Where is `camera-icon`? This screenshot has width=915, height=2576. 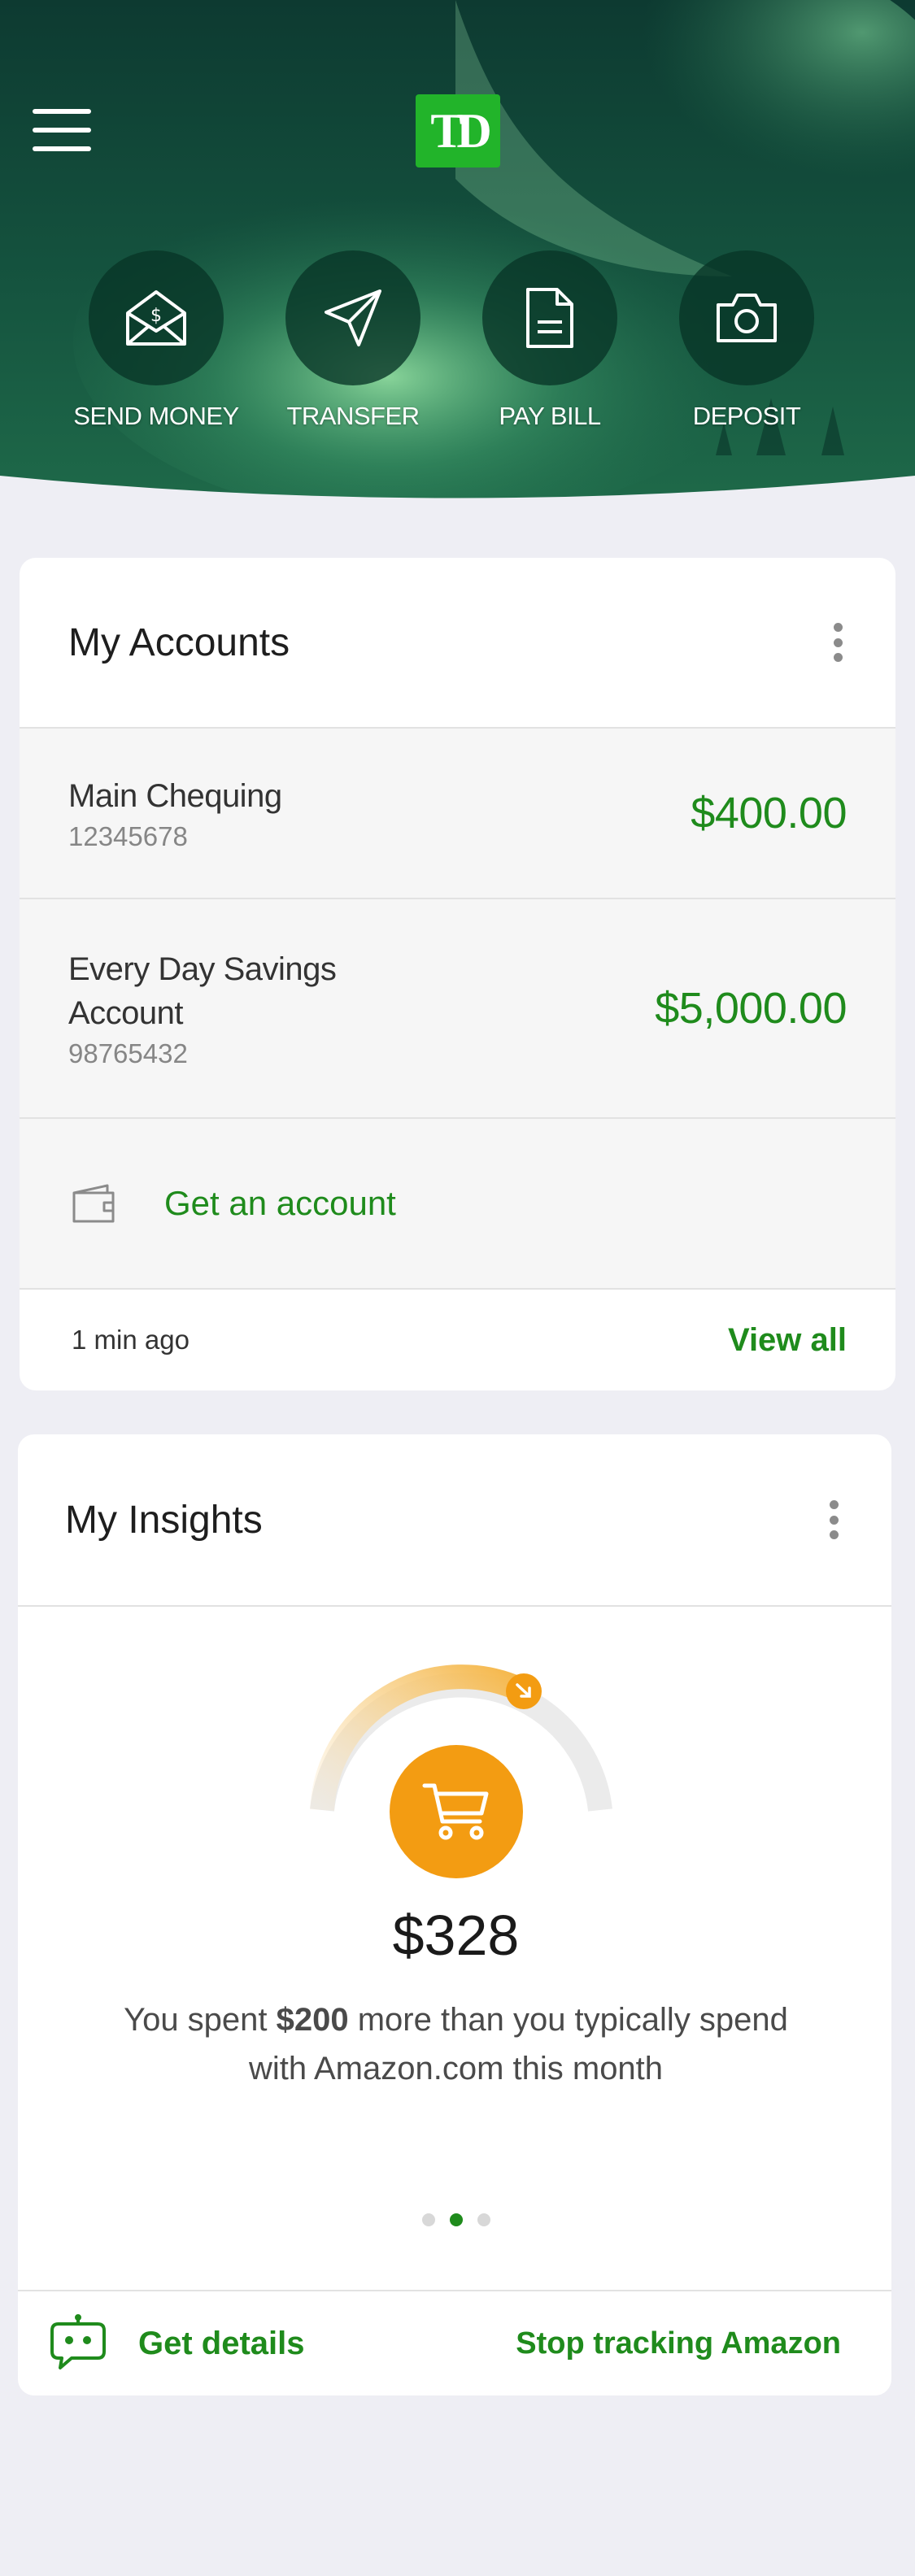
camera-icon is located at coordinates (747, 318).